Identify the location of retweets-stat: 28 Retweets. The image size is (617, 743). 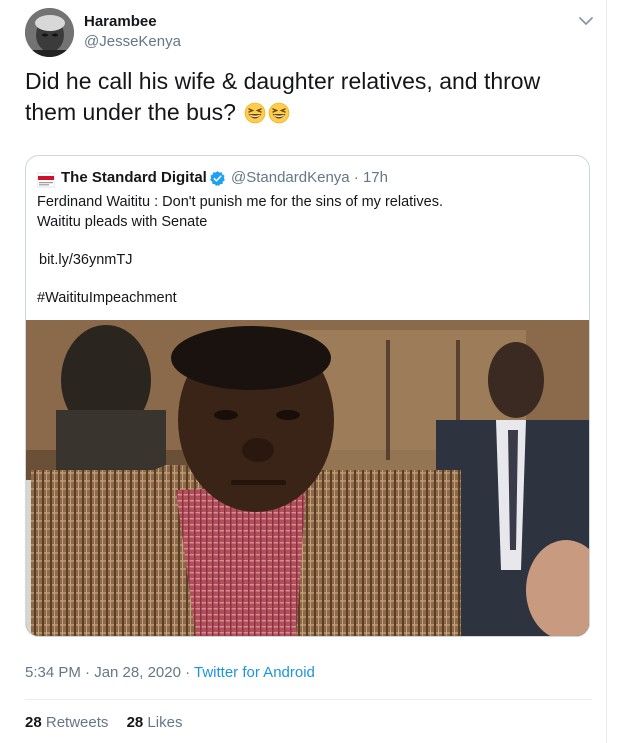
(66, 722).